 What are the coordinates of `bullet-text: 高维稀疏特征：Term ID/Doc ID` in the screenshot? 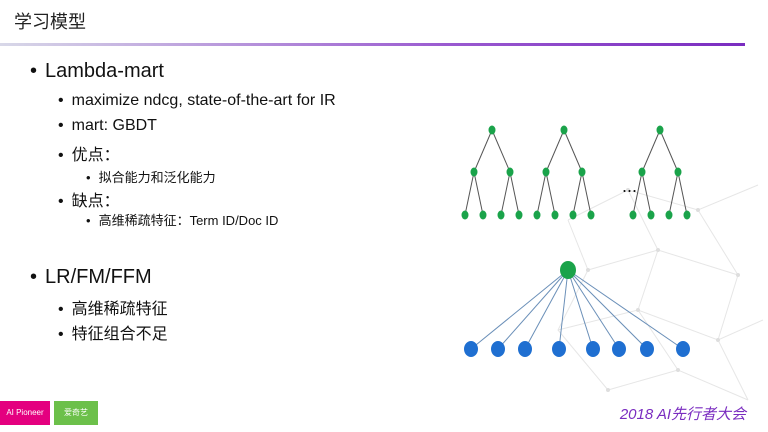 It's located at (188, 220).